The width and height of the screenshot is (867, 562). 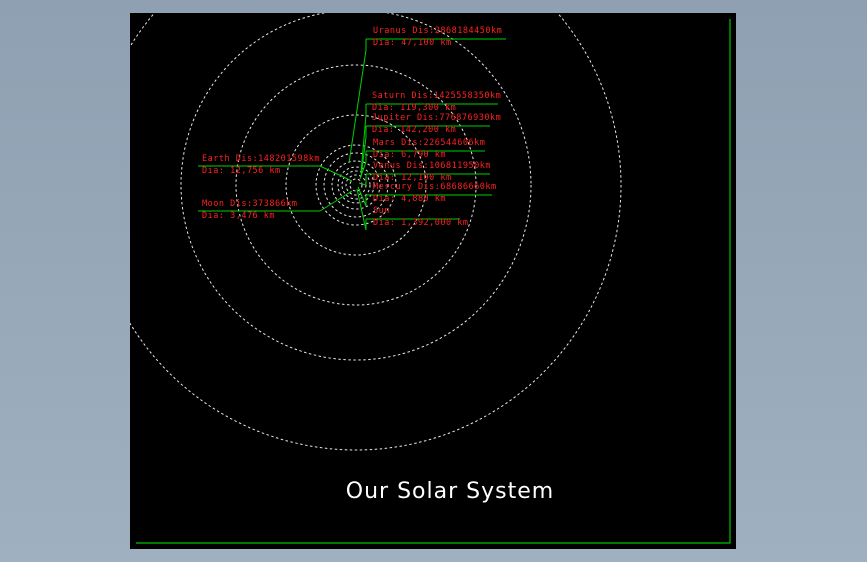 What do you see at coordinates (436, 118) in the screenshot?
I see `jupiter-distance-label: Jupiter Dis:776876930km` at bounding box center [436, 118].